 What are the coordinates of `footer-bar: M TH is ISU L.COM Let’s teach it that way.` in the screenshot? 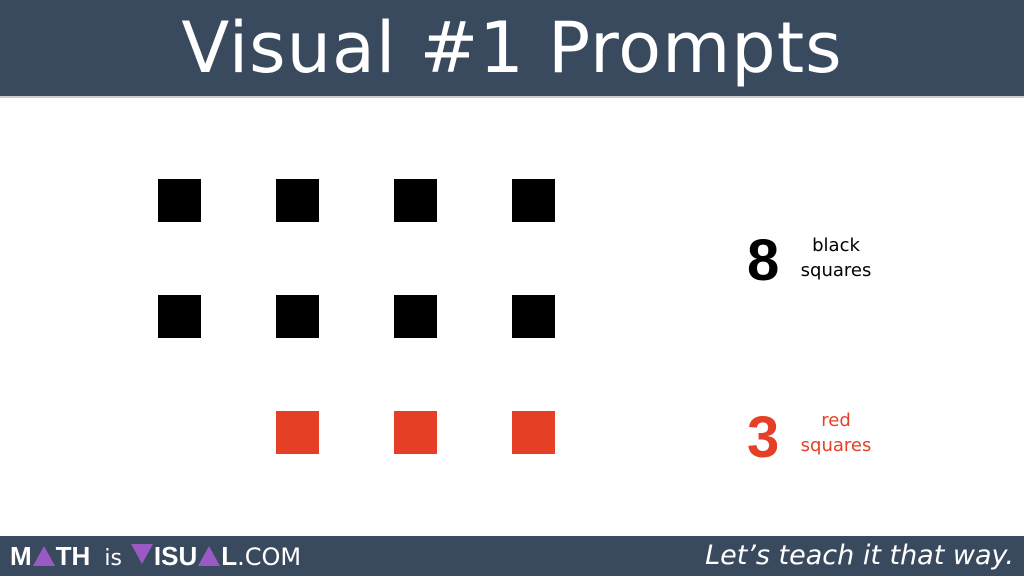 It's located at (512, 556).